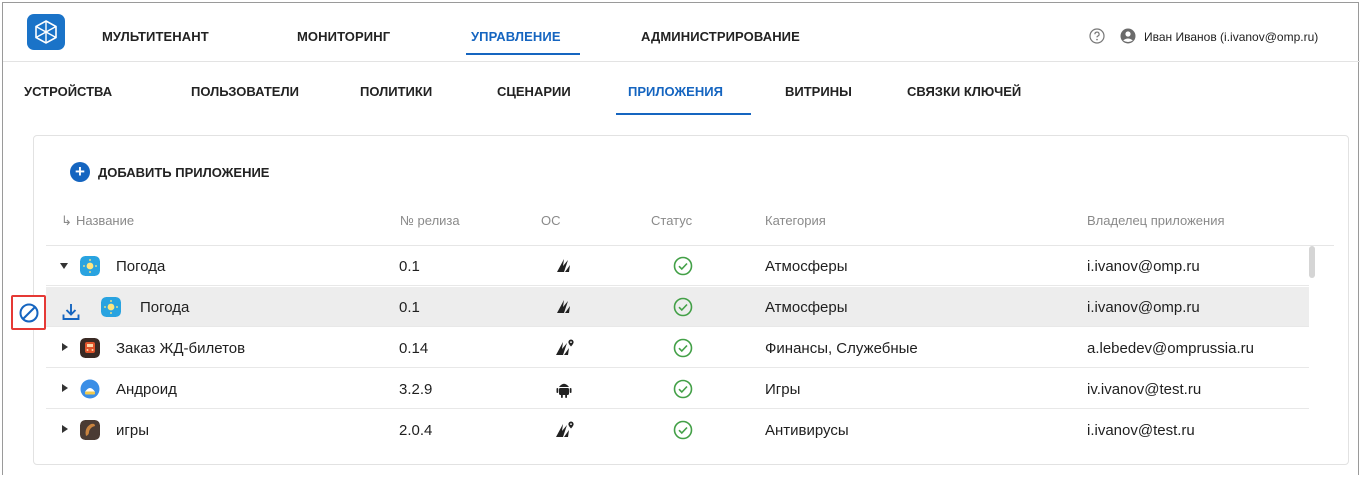 The width and height of the screenshot is (1361, 477). Describe the element at coordinates (516, 36) in the screenshot. I see `nav-management: УПРАВЛЕНИЕ` at that location.